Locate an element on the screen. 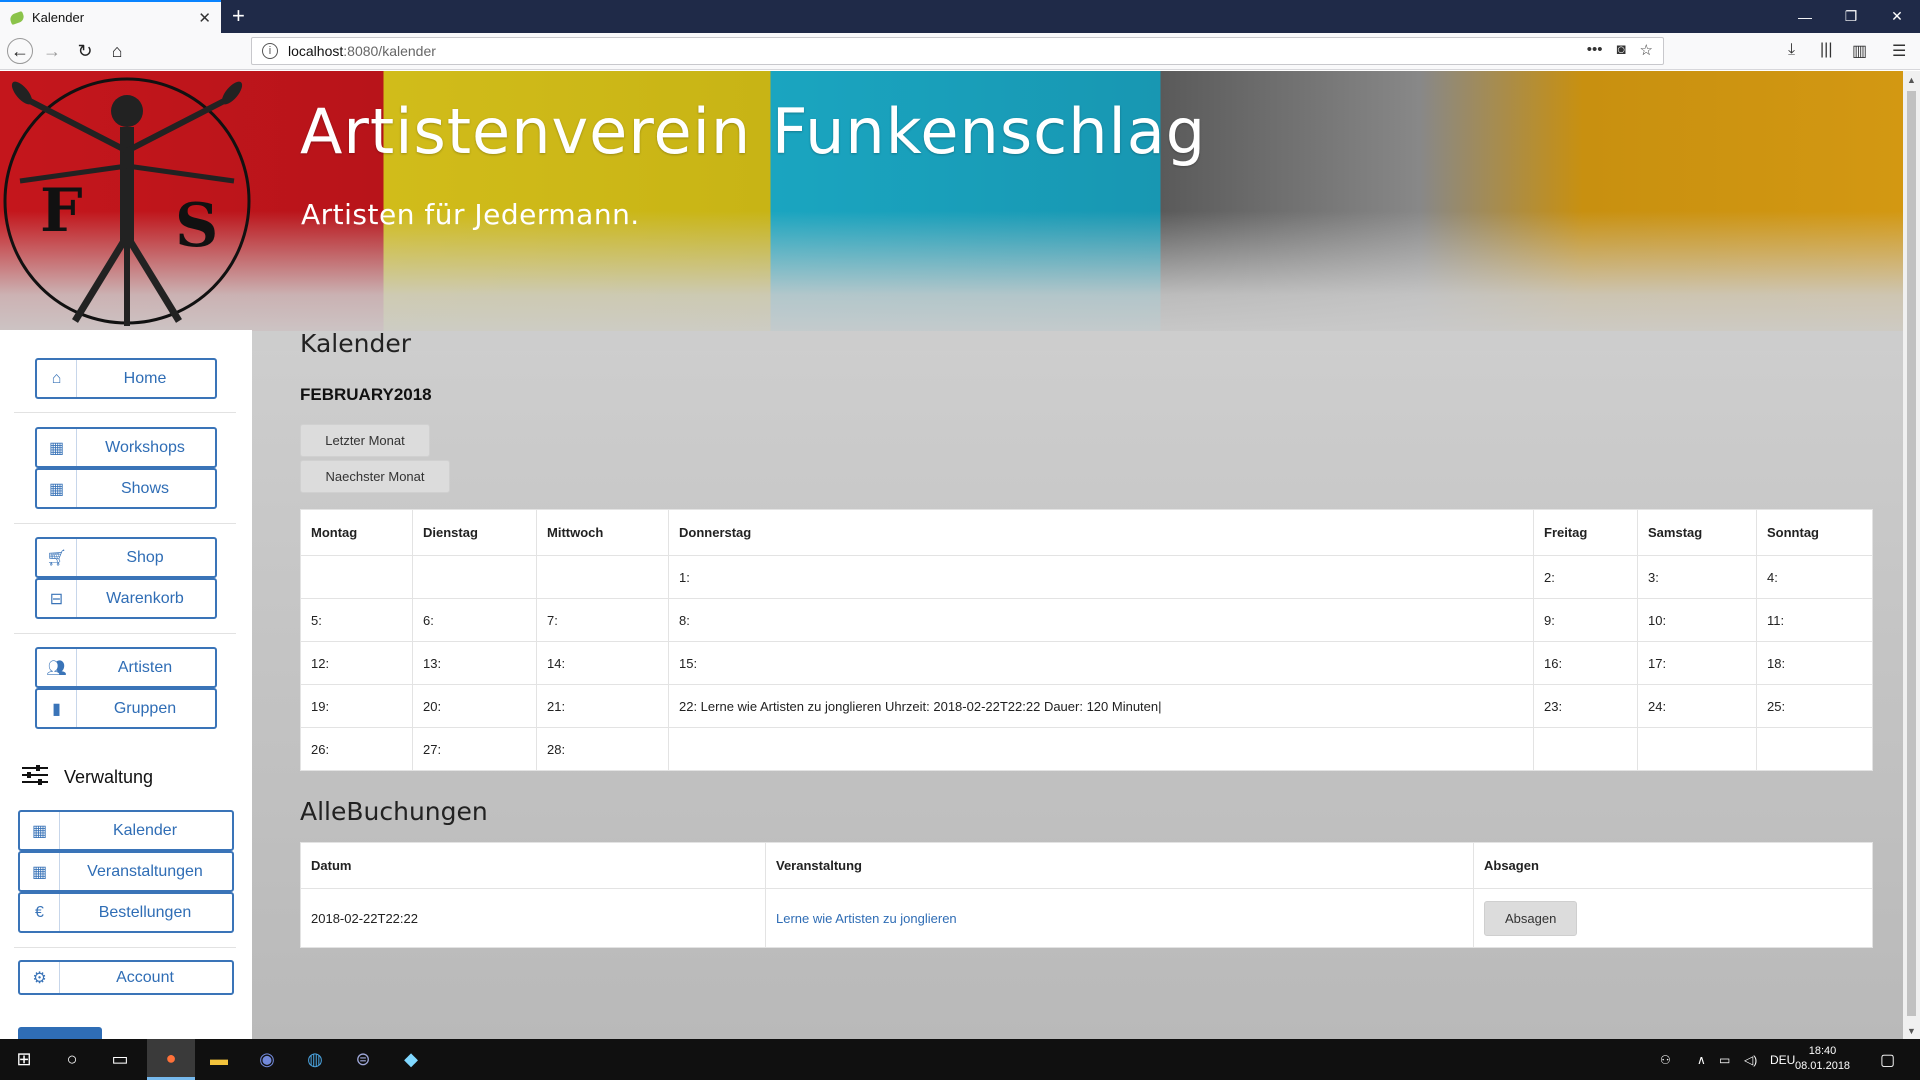  restore-icon: ❐ is located at coordinates (1851, 16).